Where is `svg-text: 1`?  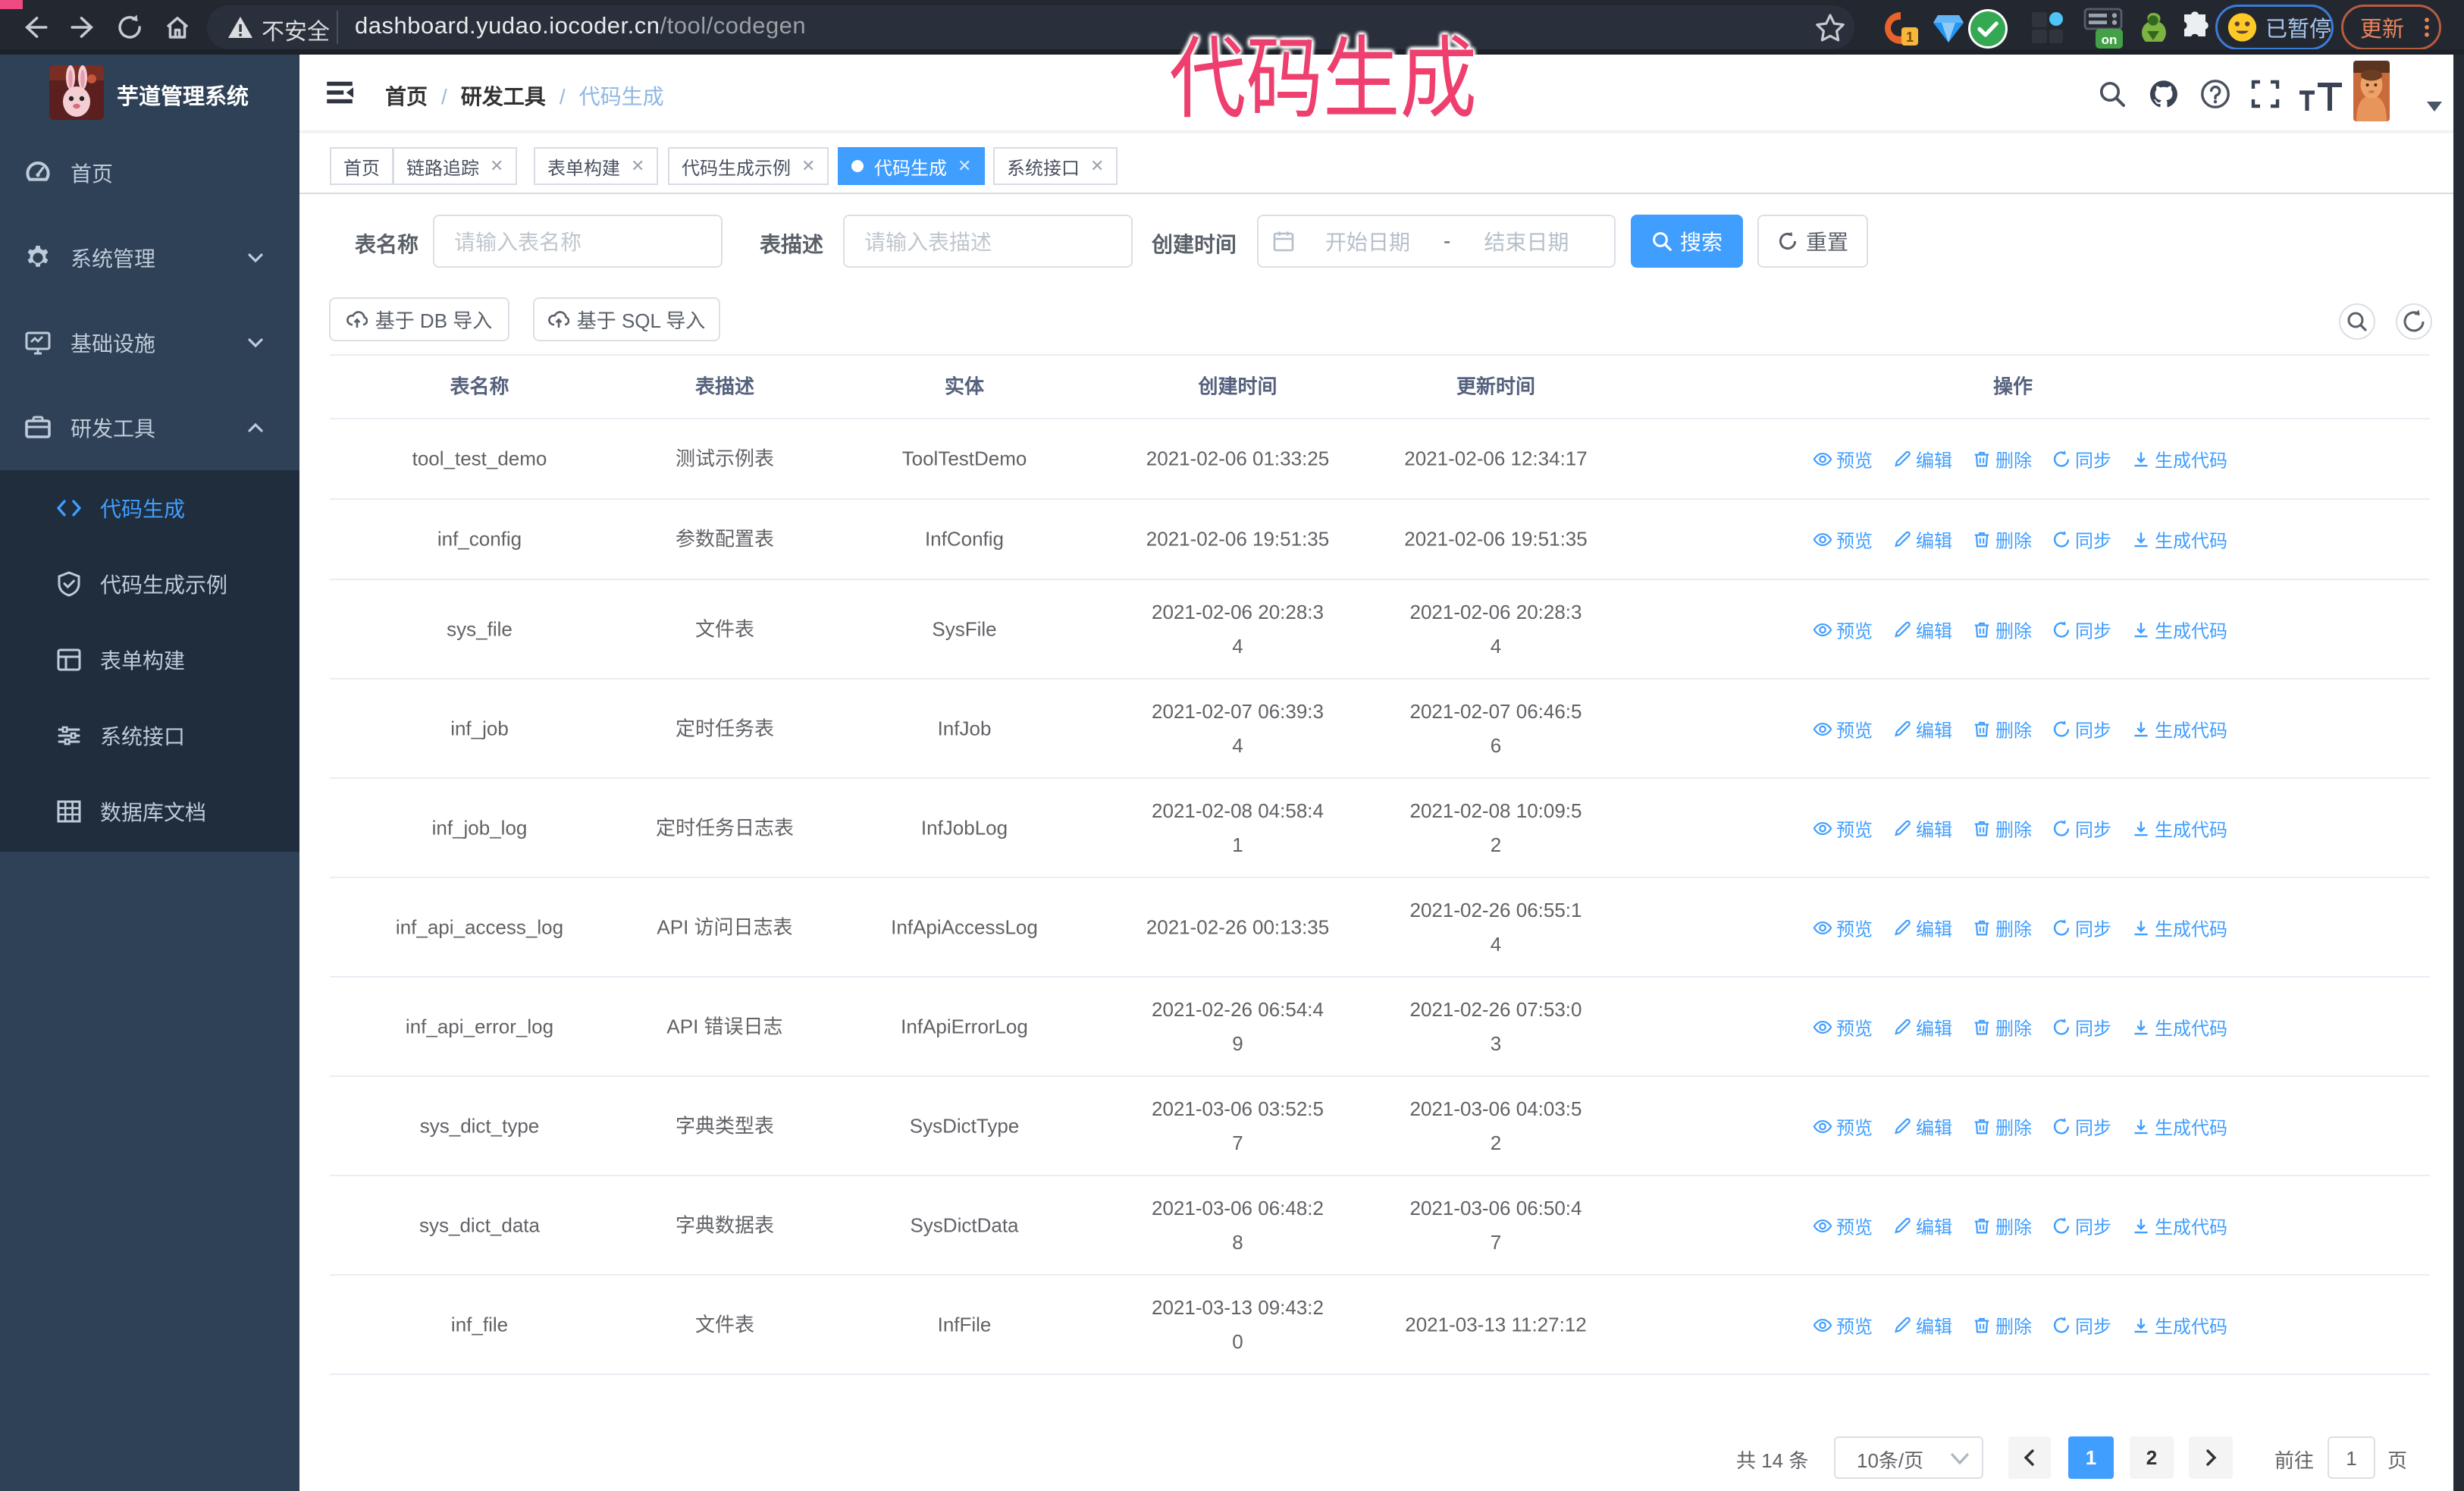
svg-text: 1 is located at coordinates (1910, 37).